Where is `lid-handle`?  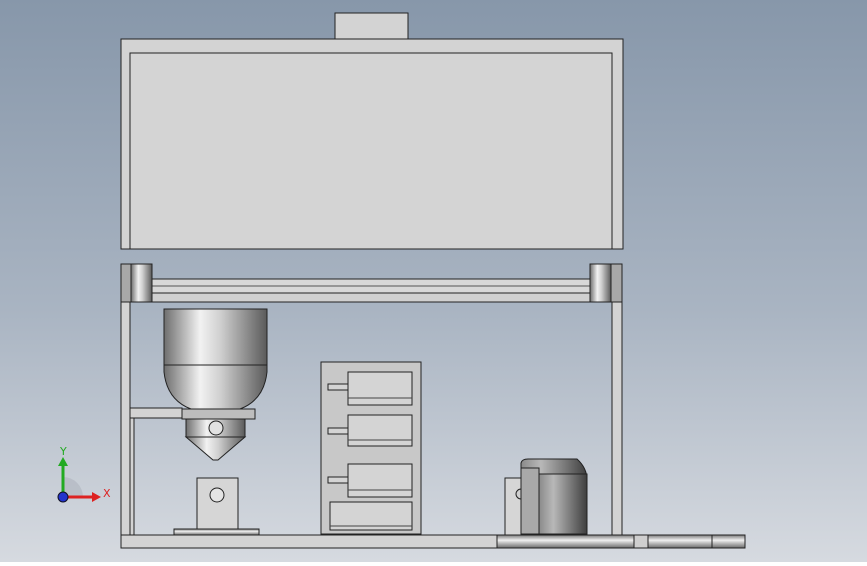 lid-handle is located at coordinates (371, 26).